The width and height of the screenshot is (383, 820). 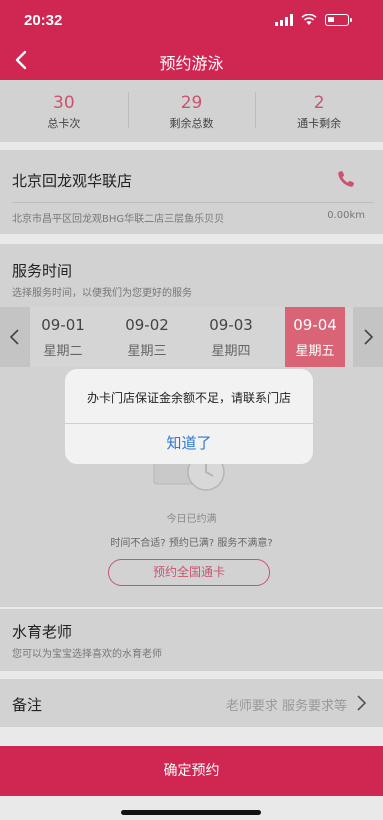 What do you see at coordinates (63, 351) in the screenshot?
I see `weekday-label: 星期二` at bounding box center [63, 351].